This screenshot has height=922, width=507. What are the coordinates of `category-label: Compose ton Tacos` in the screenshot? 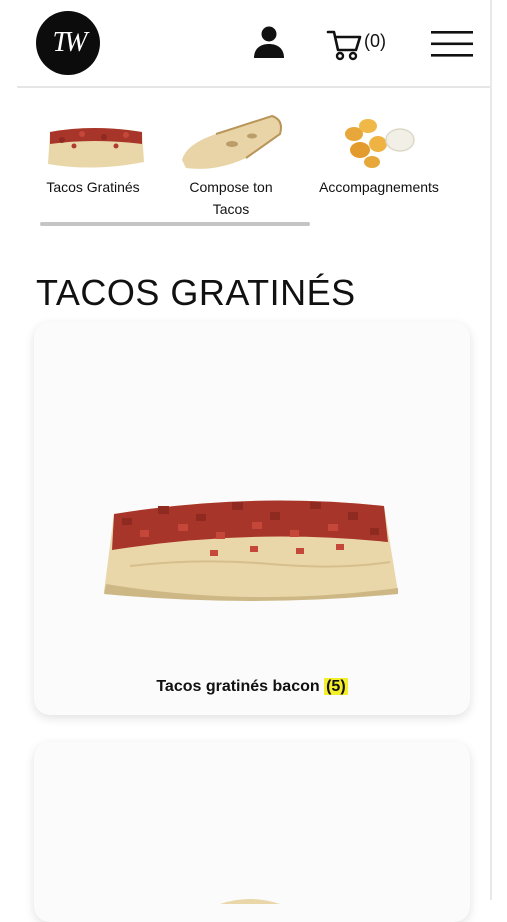 It's located at (231, 198).